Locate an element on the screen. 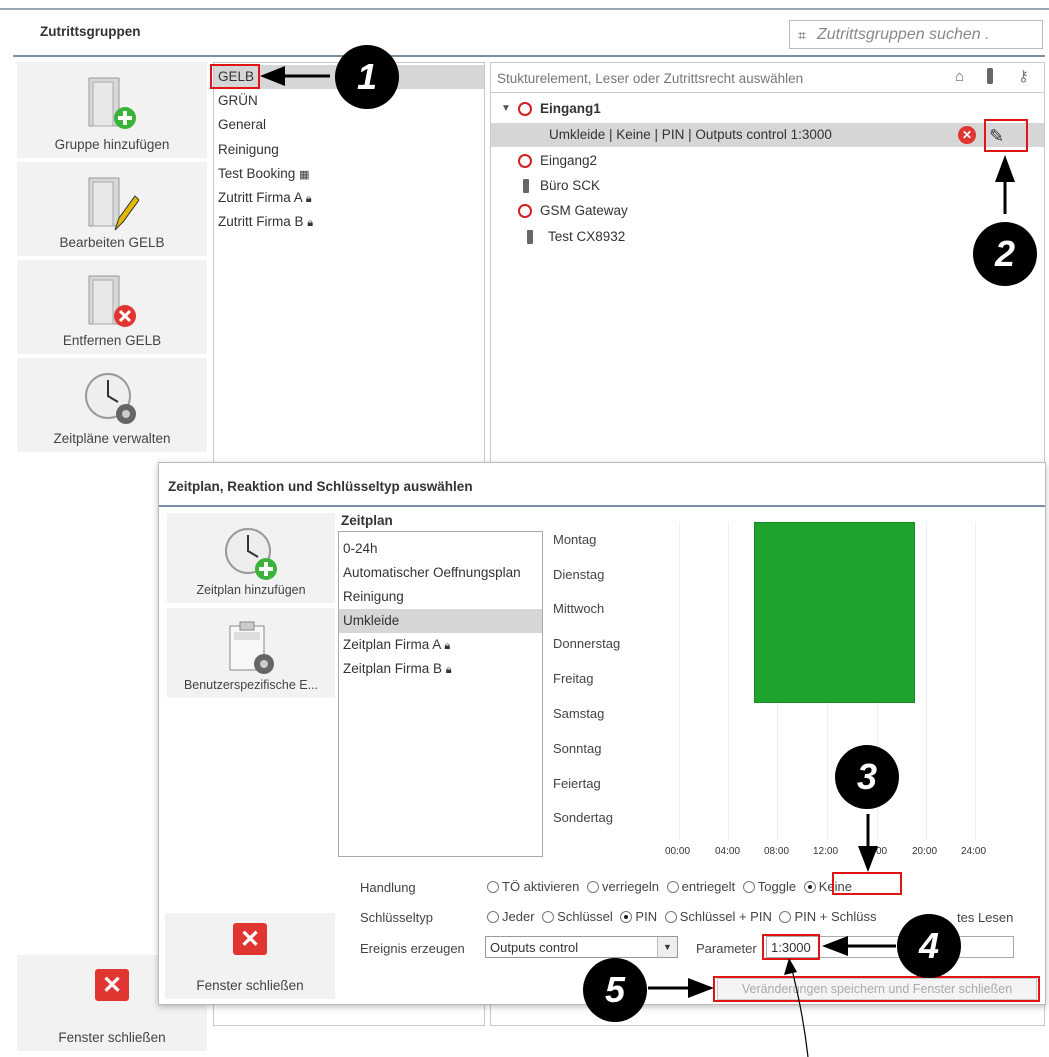 The image size is (1049, 1057). callout-1: 1 is located at coordinates (367, 77).